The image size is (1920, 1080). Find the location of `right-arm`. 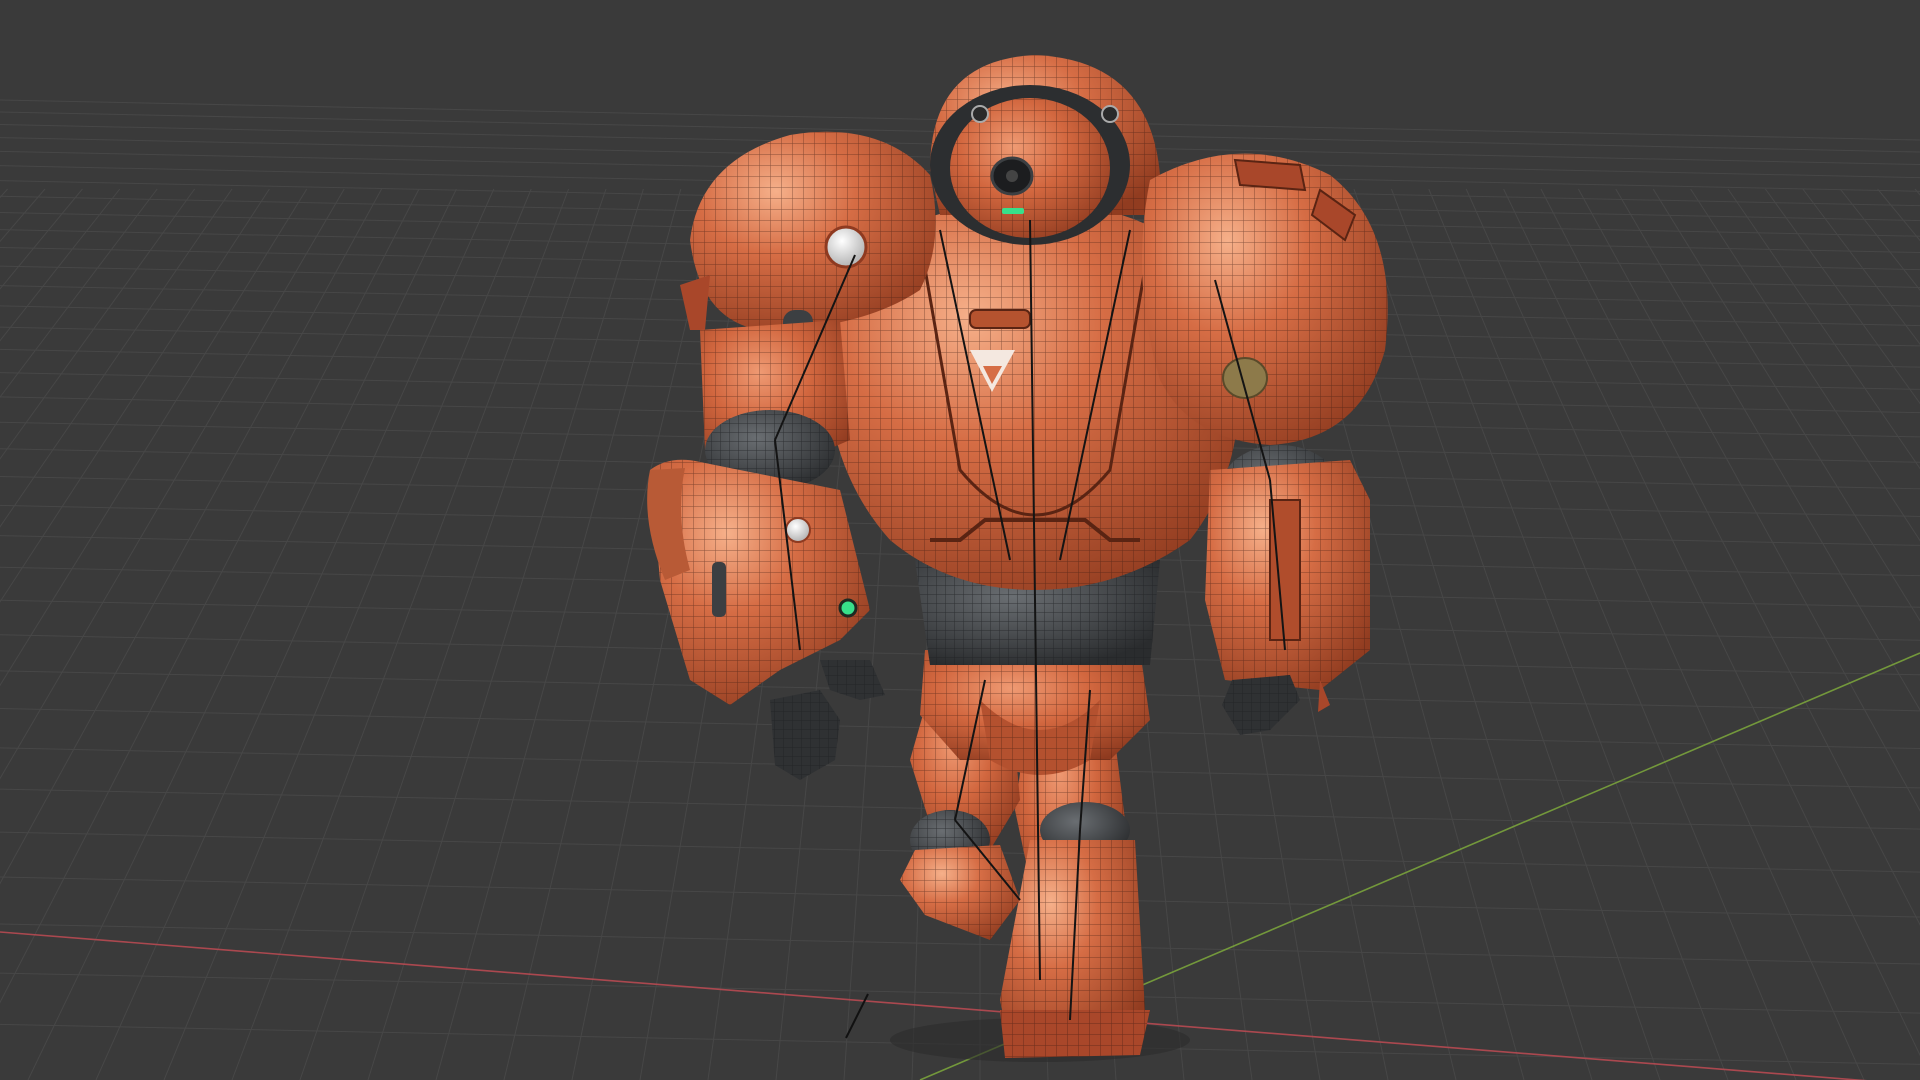

right-arm is located at coordinates (1287, 590).